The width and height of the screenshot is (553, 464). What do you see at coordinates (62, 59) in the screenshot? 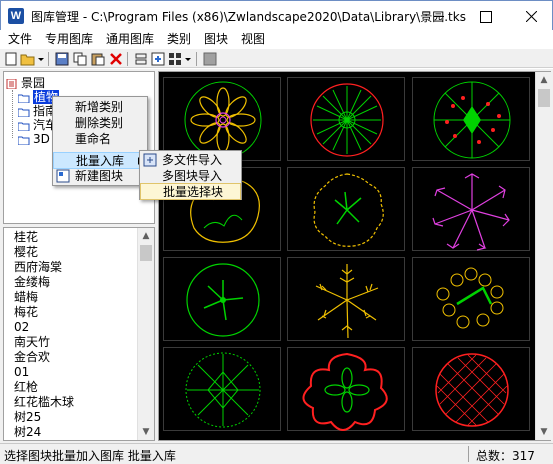
I see `save-icon` at bounding box center [62, 59].